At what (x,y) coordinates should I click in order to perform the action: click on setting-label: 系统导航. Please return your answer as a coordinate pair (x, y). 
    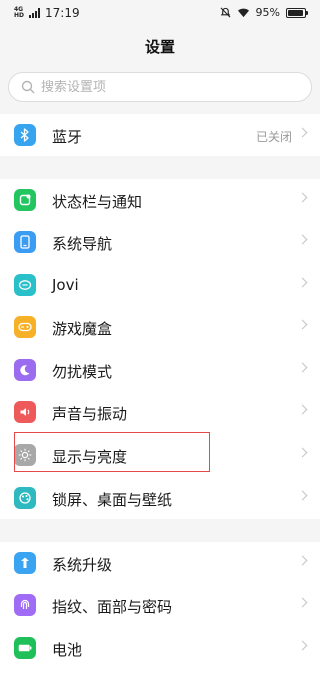
    Looking at the image, I should click on (82, 244).